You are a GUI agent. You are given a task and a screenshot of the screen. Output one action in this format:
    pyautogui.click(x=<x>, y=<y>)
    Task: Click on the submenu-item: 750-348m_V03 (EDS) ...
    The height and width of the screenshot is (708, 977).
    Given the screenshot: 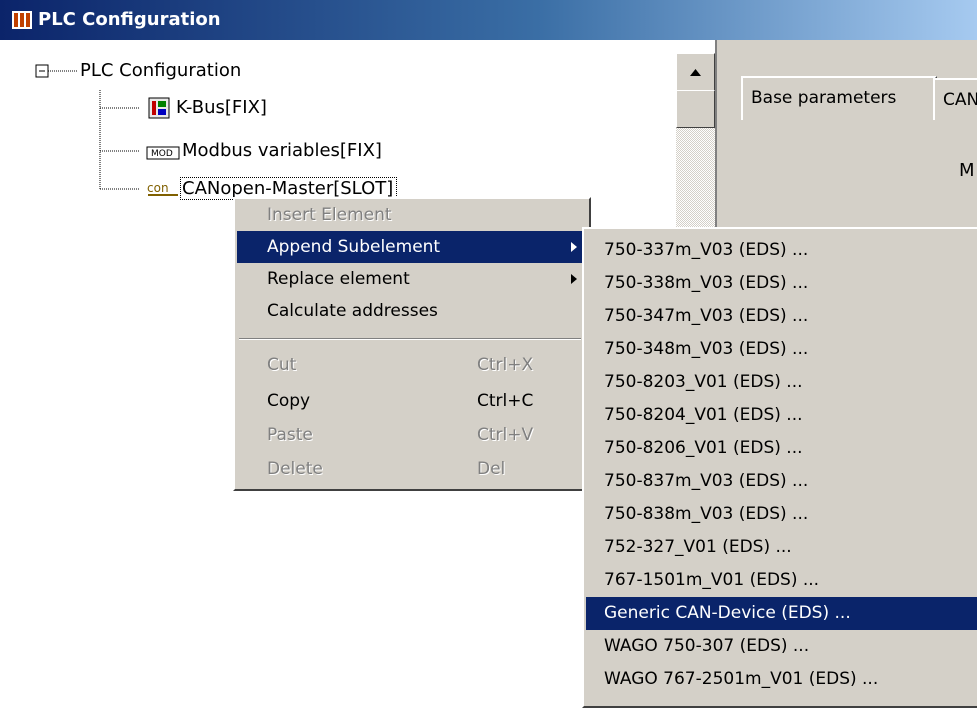 What is the action you would take?
    pyautogui.click(x=781, y=349)
    